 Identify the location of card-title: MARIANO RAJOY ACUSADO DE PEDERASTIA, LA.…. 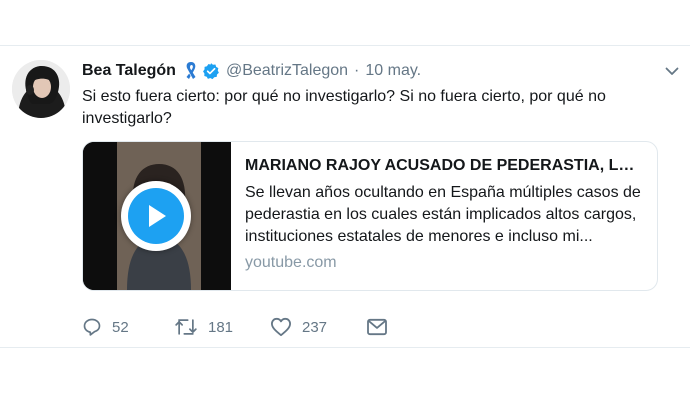
(444, 166).